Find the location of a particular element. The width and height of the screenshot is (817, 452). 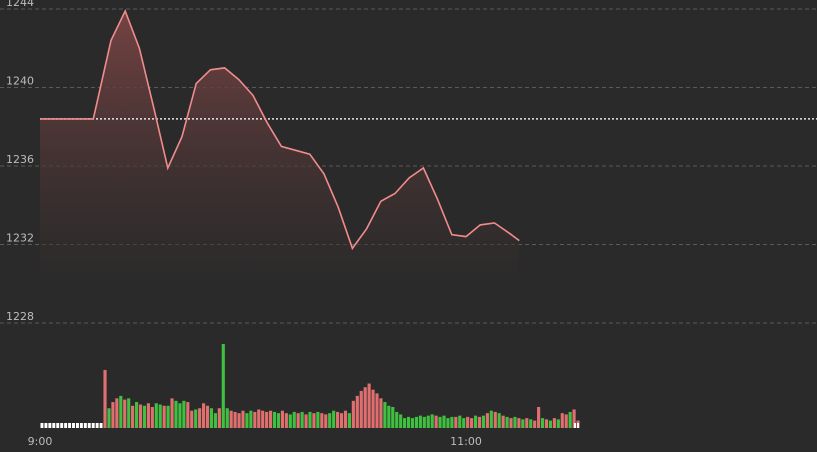

y-tick-label: 1232 is located at coordinates (20, 238).